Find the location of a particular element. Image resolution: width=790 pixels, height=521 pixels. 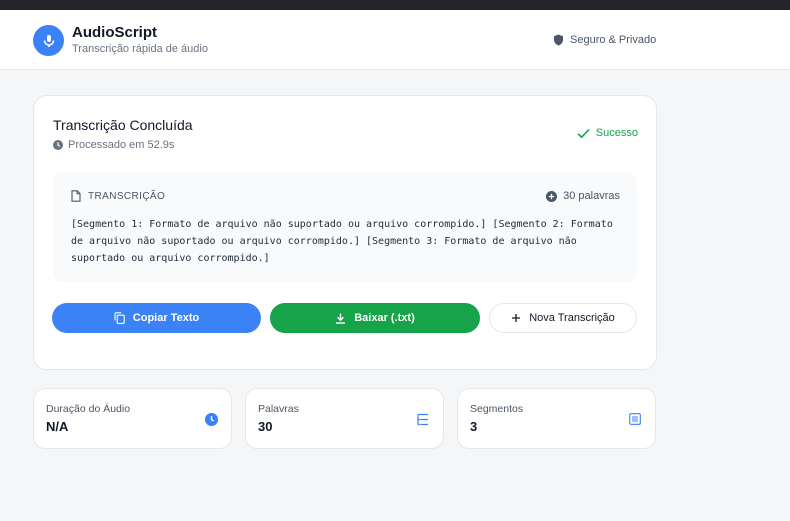

download-txt-button: Baixar (.txt) is located at coordinates (375, 318).